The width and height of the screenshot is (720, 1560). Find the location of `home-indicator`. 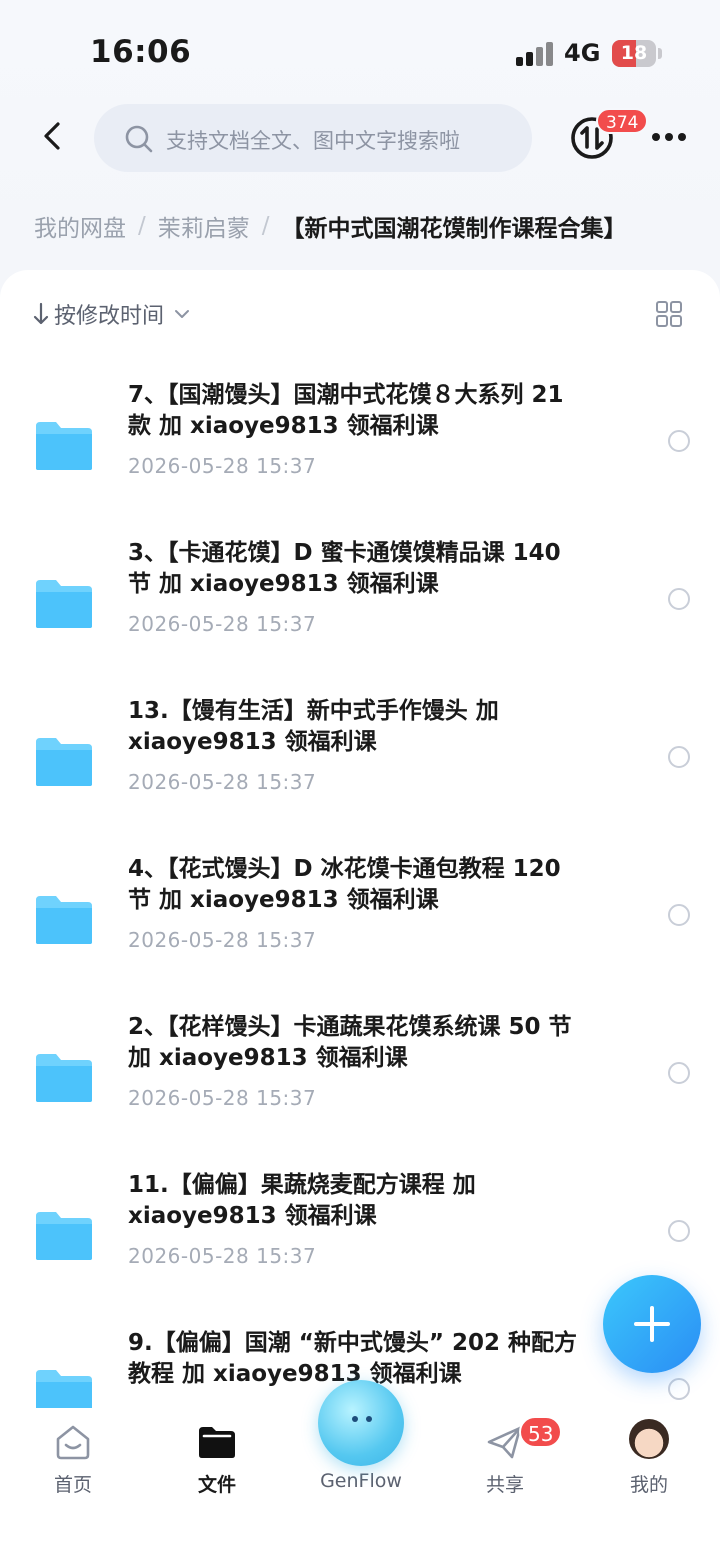

home-indicator is located at coordinates (360, 1550).